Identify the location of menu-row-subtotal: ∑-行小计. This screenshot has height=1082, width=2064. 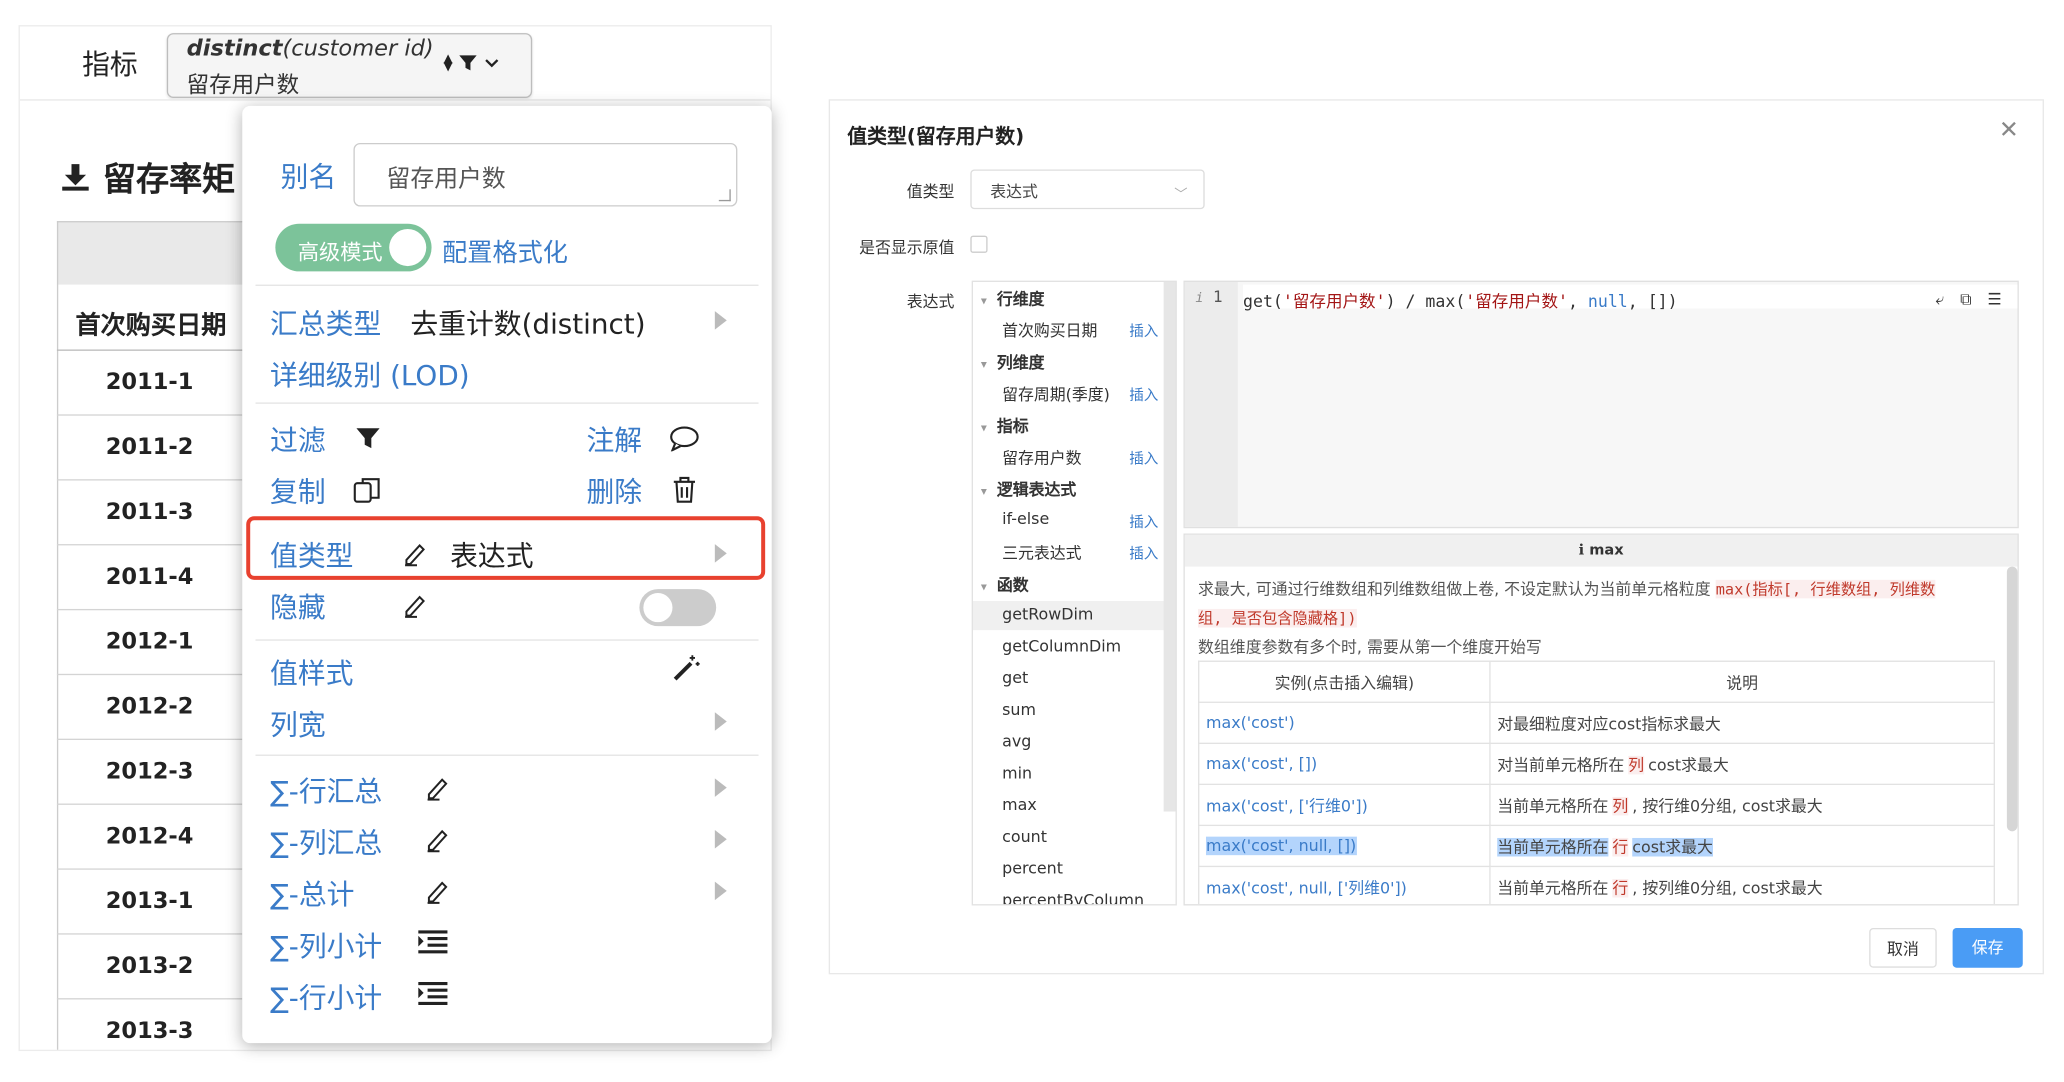
(326, 997).